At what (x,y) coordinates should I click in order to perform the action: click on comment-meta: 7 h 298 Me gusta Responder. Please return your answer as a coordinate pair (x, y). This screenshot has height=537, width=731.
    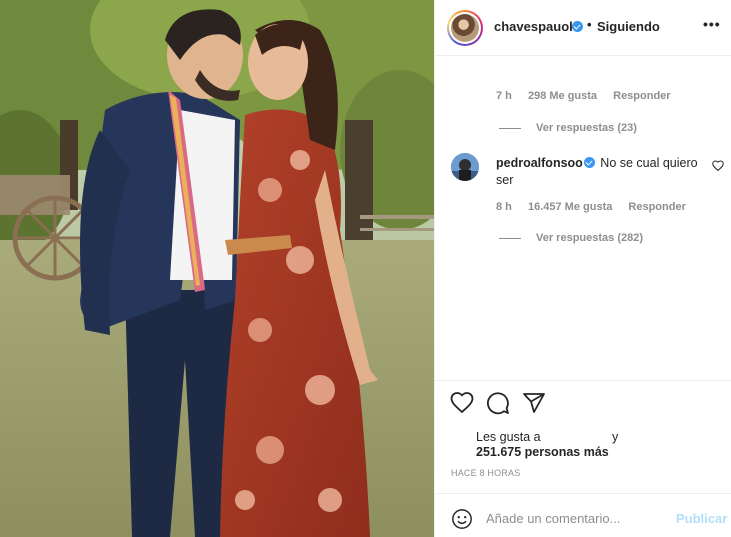
    Looking at the image, I should click on (590, 96).